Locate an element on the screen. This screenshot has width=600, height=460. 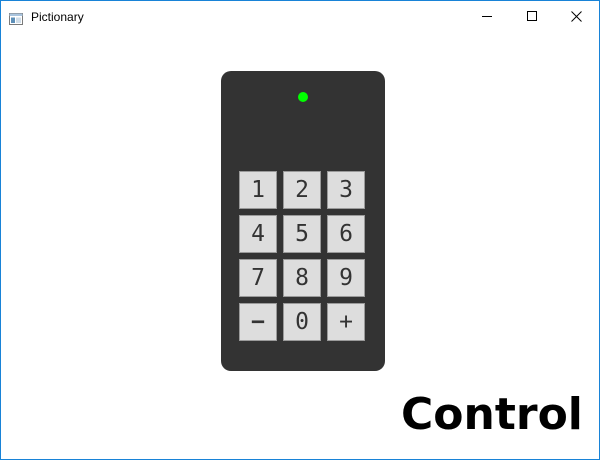
key-1: 1 is located at coordinates (258, 190).